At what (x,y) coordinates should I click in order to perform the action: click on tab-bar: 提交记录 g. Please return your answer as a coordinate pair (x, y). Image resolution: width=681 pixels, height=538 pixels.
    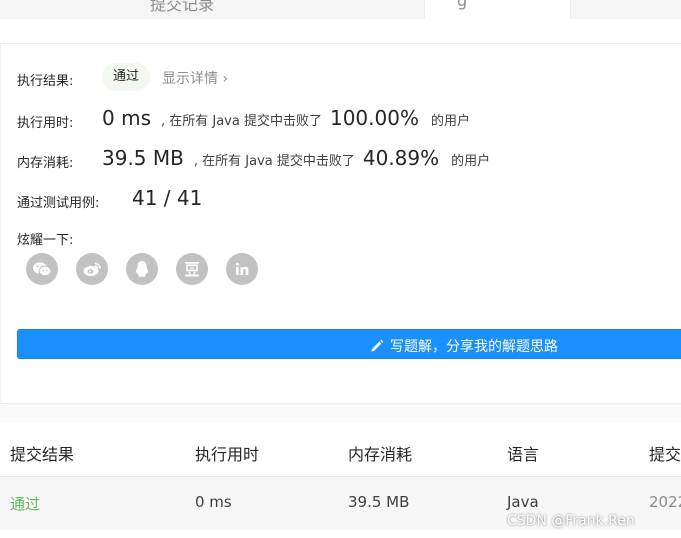
    Looking at the image, I should click on (340, 9).